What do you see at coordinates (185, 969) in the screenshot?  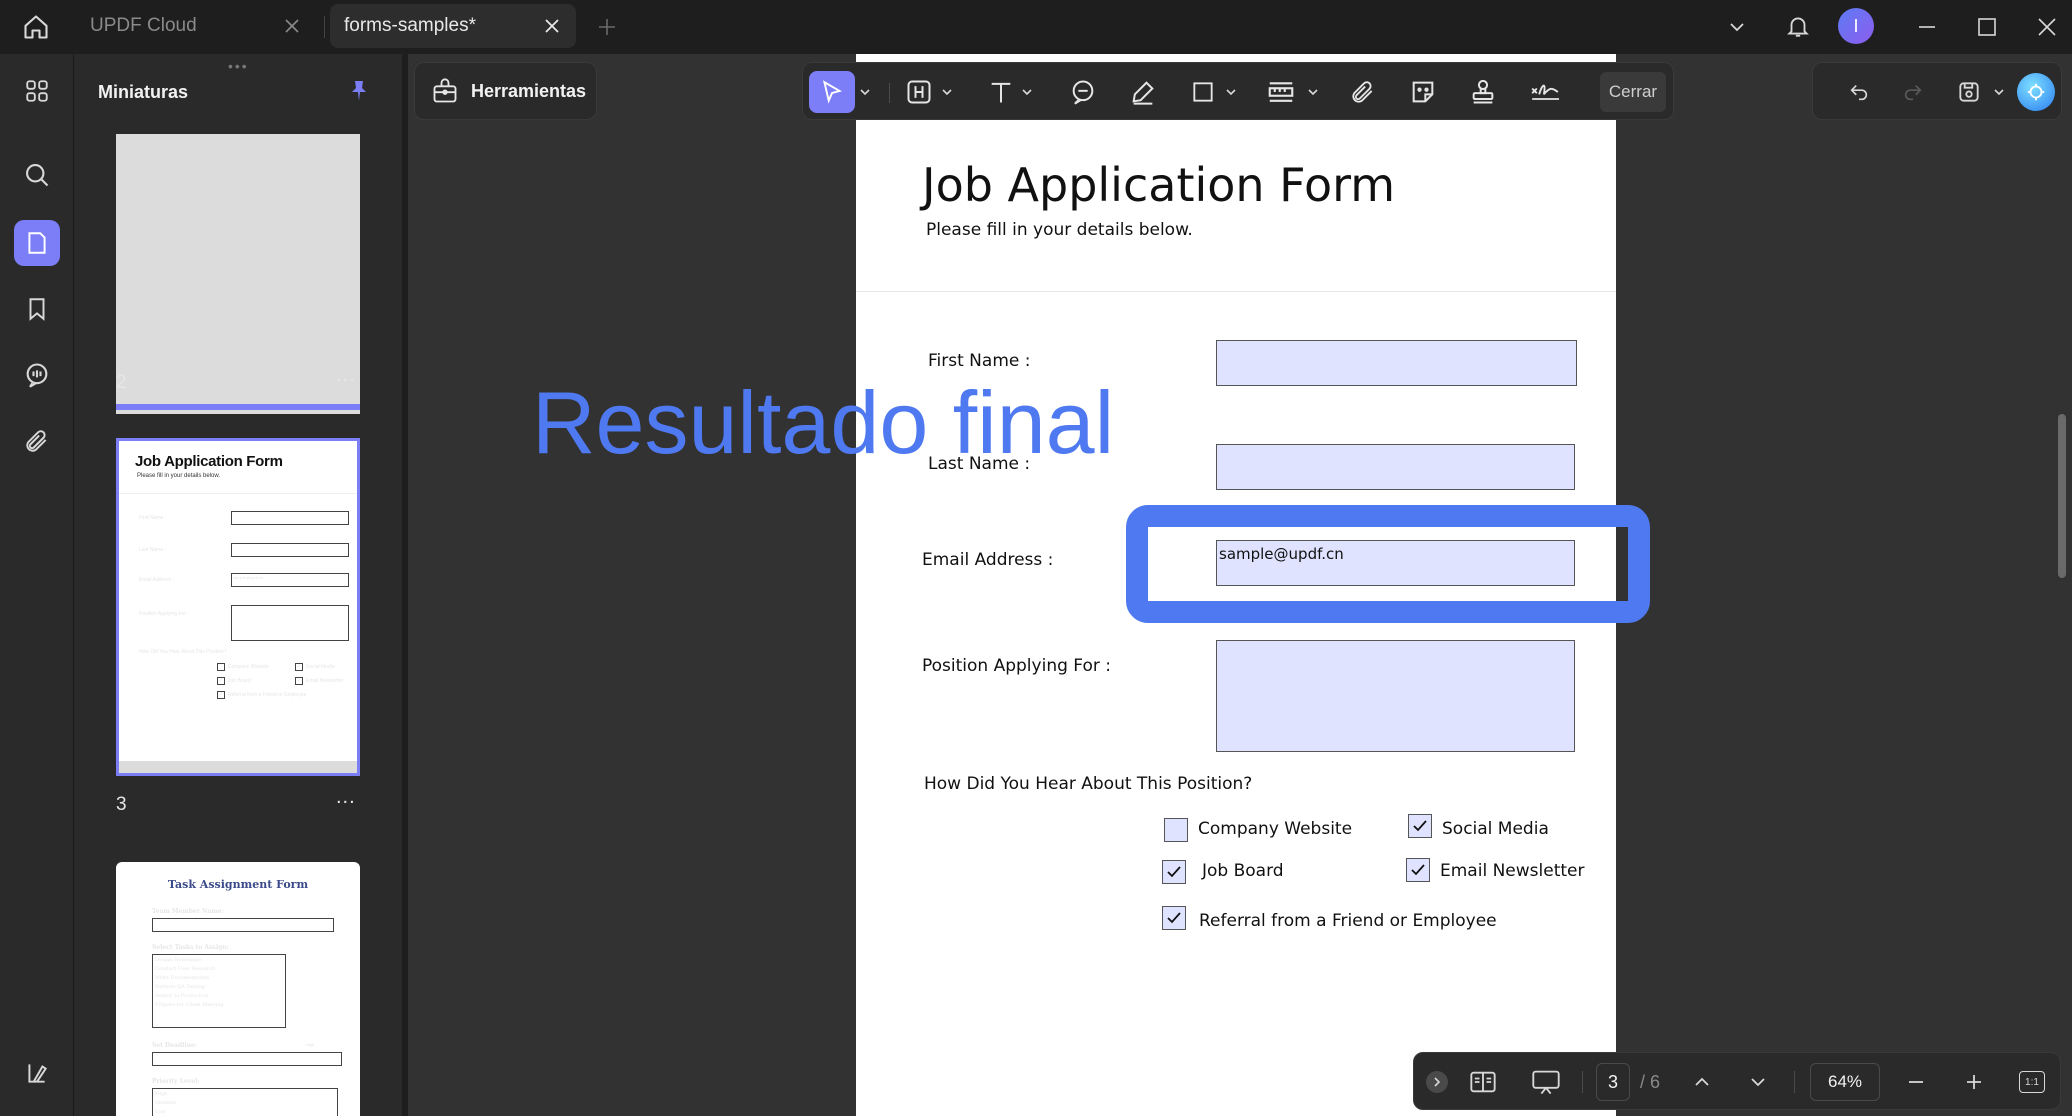 I see `thumb-task: Conduct User Research` at bounding box center [185, 969].